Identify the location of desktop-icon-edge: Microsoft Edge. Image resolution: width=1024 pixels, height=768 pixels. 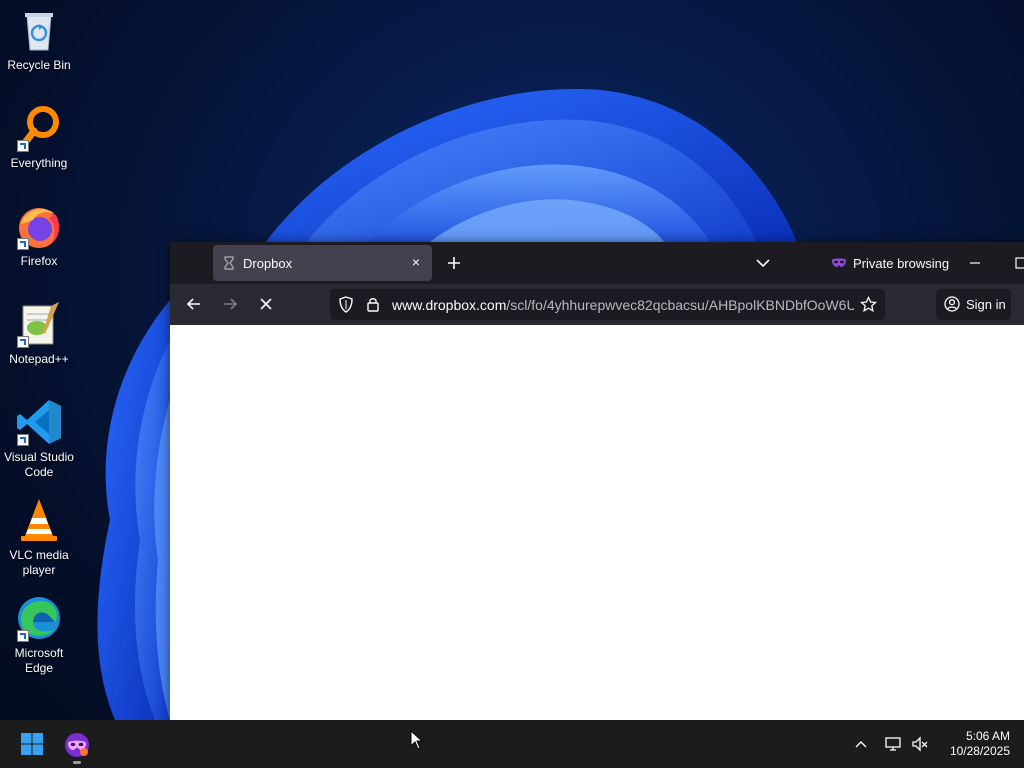
(39, 635).